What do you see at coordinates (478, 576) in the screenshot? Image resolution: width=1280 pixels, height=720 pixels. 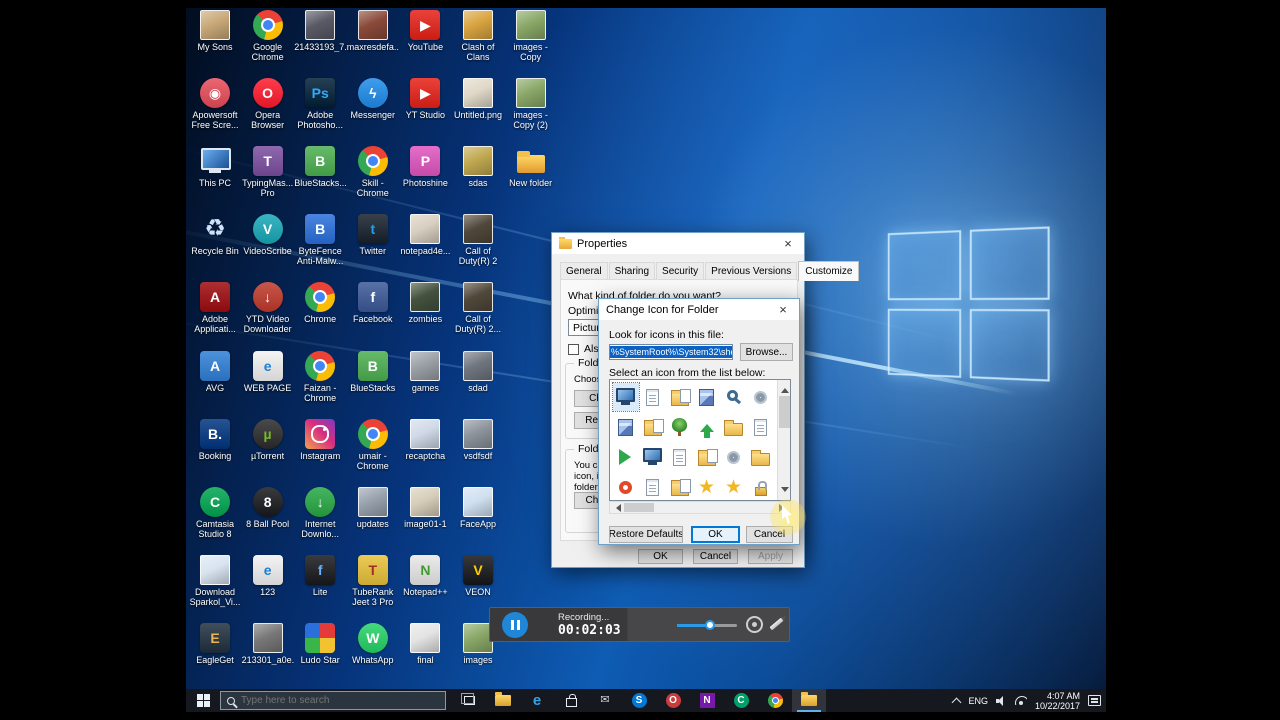 I see `desktop-icon: V VEON` at bounding box center [478, 576].